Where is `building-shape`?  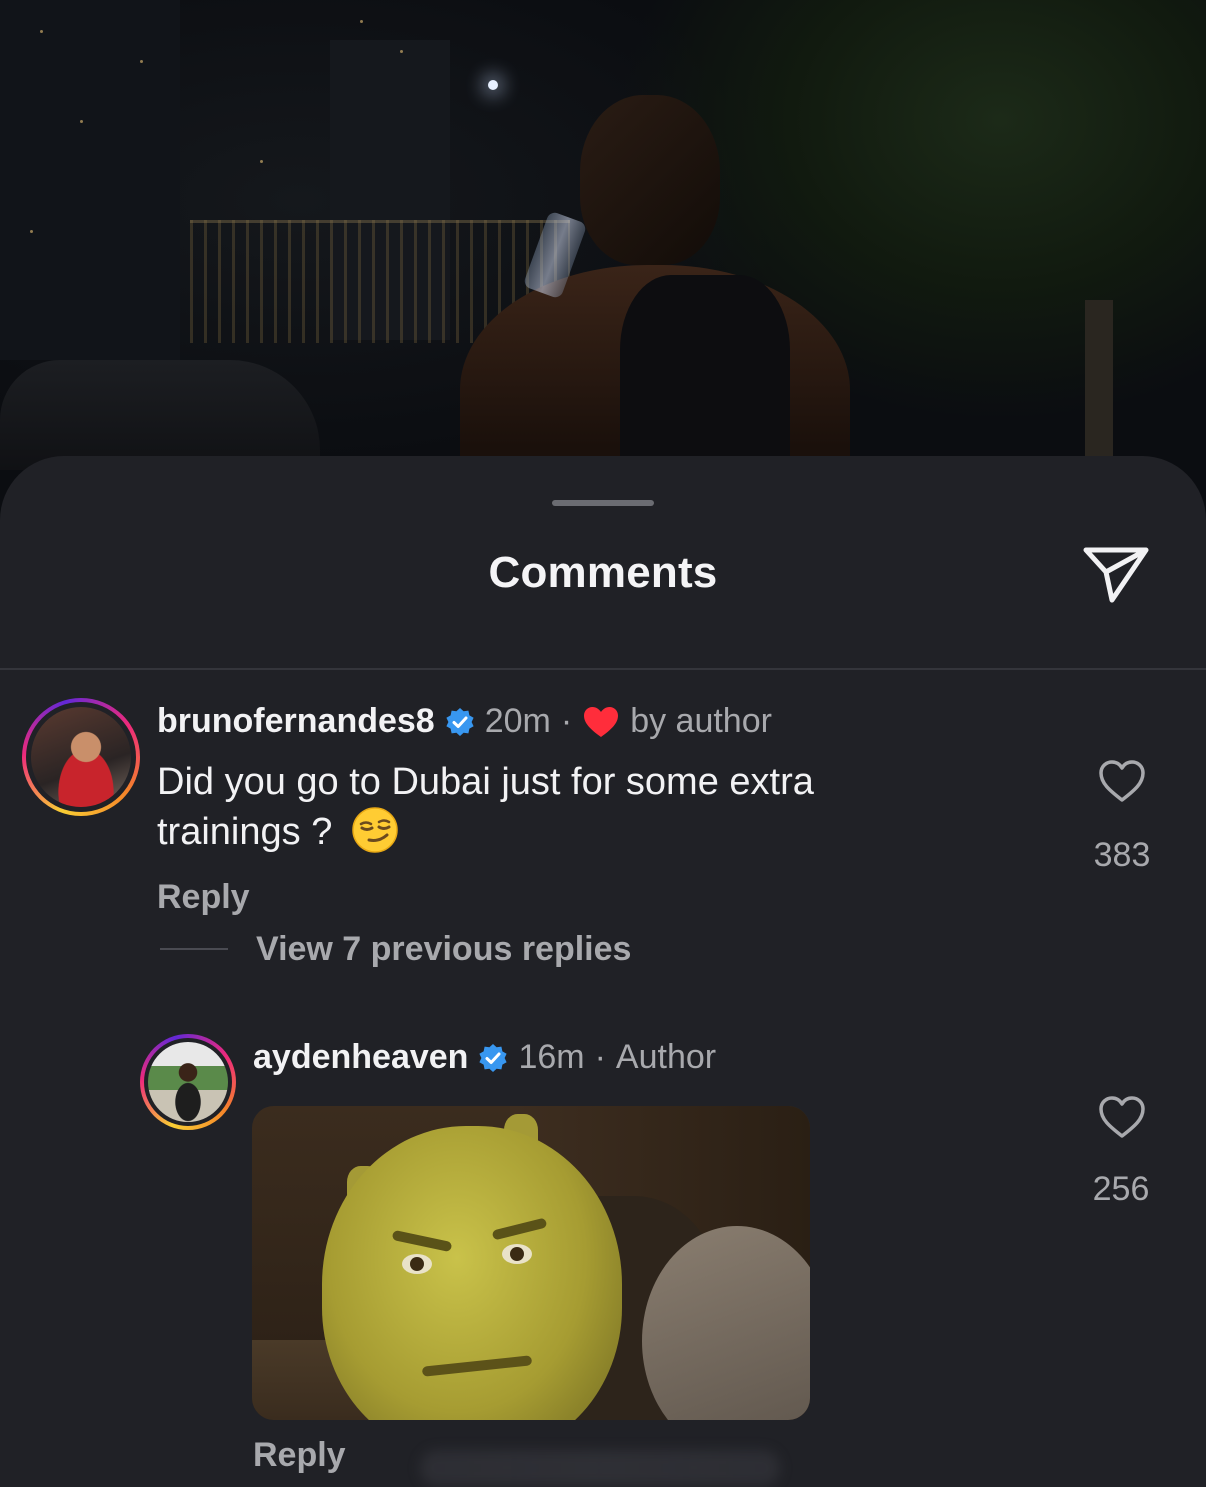 building-shape is located at coordinates (90, 180).